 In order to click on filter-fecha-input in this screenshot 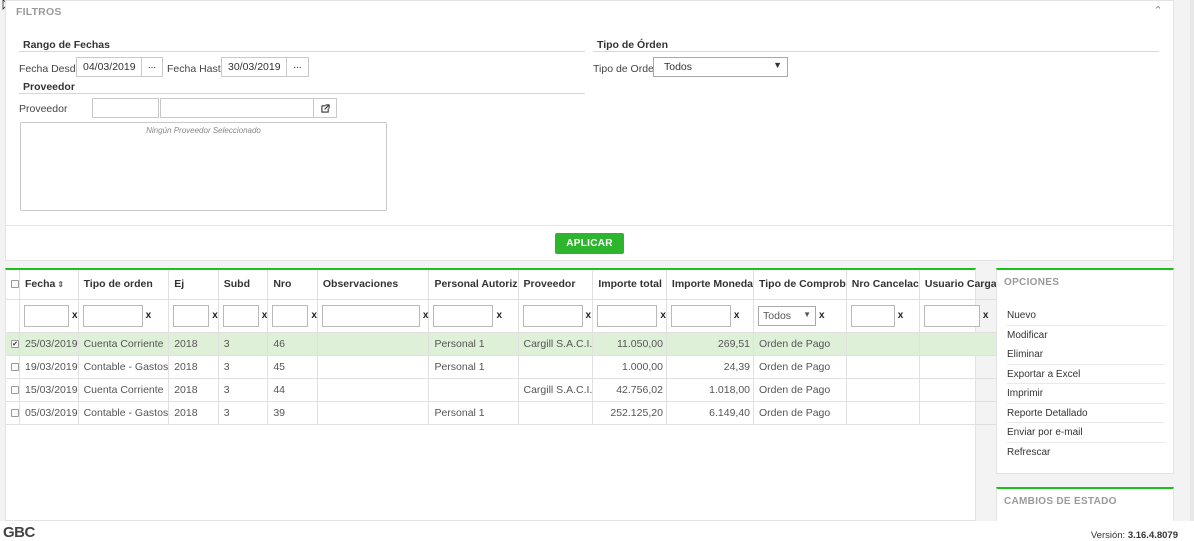, I will do `click(46, 315)`.